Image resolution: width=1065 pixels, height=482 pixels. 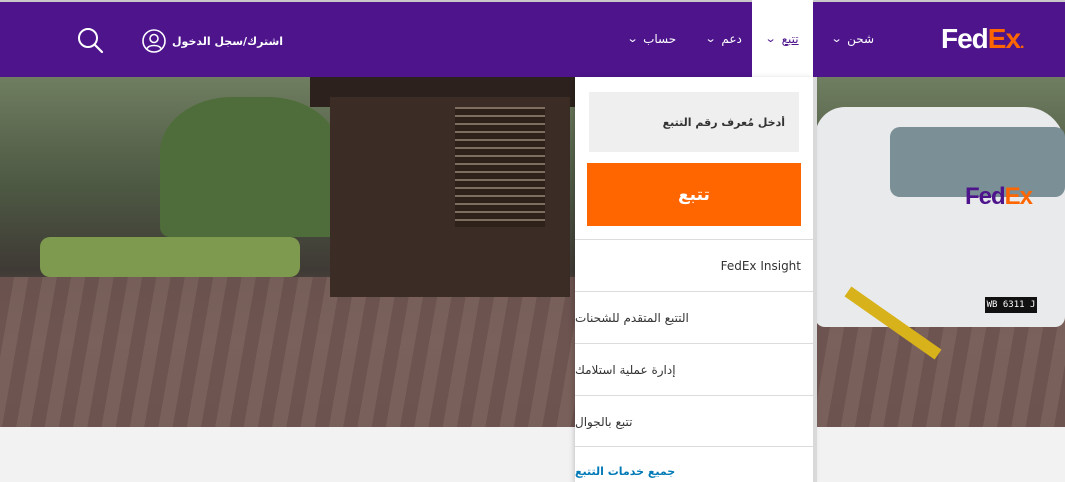 What do you see at coordinates (731, 38) in the screenshot?
I see `nav-support-label: دعم` at bounding box center [731, 38].